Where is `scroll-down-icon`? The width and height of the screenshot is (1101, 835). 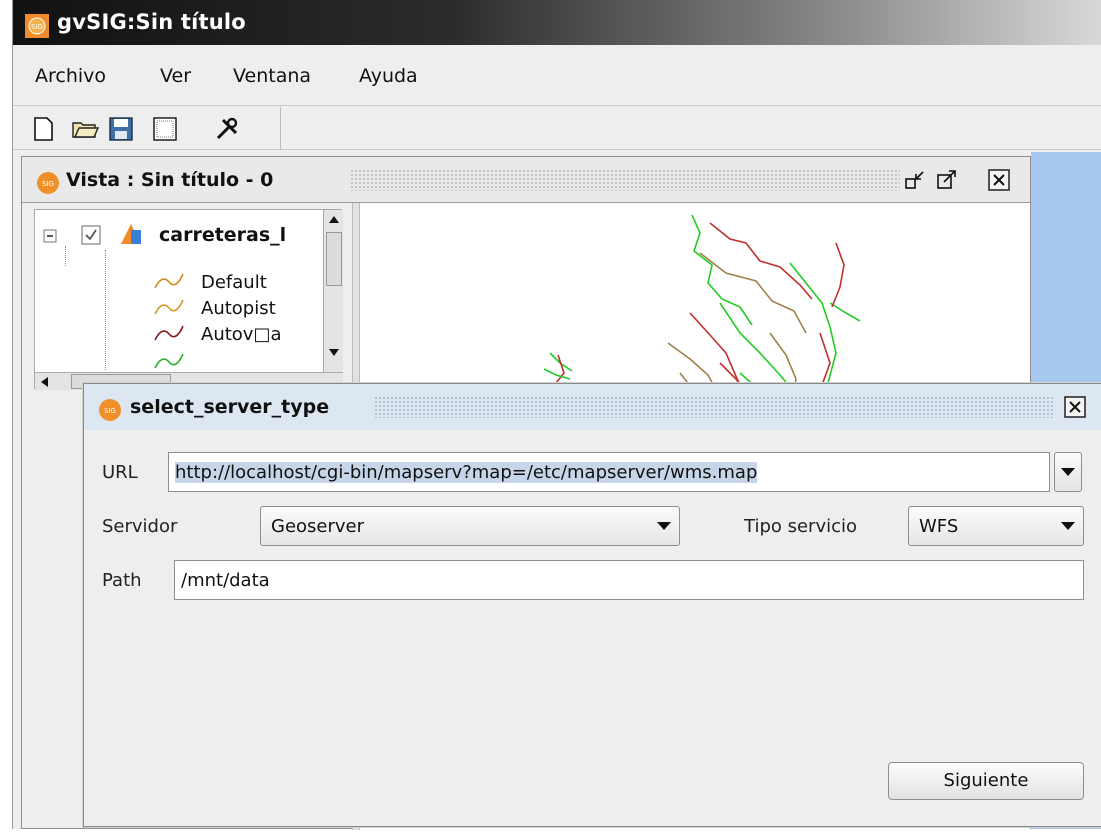 scroll-down-icon is located at coordinates (334, 352).